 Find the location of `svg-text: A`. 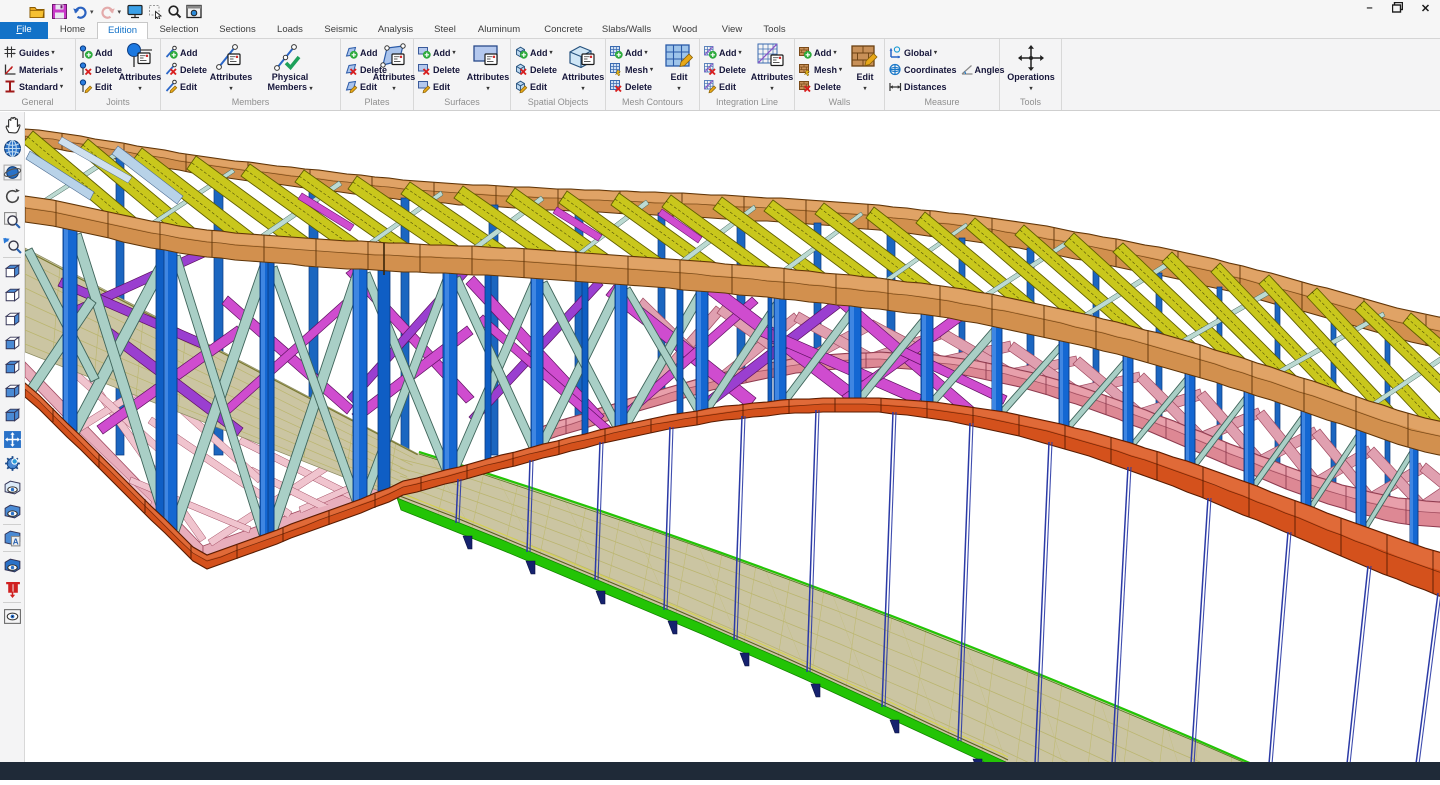

svg-text: A is located at coordinates (15, 541).